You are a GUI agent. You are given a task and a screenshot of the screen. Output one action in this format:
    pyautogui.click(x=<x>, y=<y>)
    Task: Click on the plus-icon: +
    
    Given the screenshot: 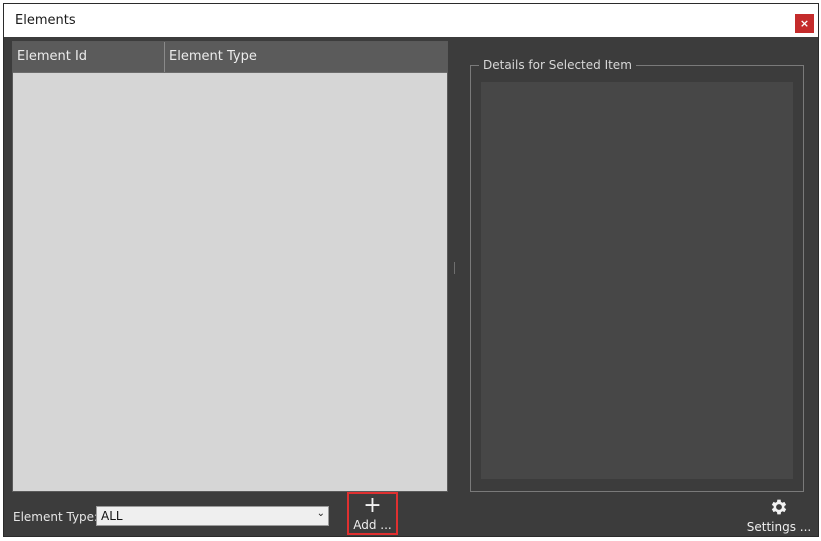 What is the action you would take?
    pyautogui.click(x=372, y=505)
    